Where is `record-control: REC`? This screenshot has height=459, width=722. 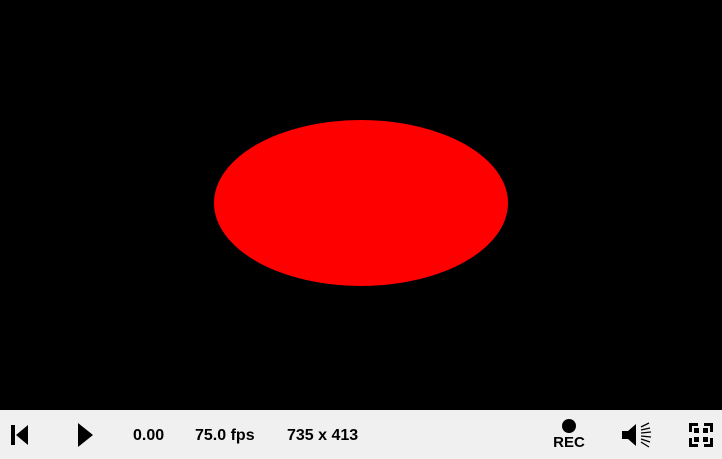
record-control: REC is located at coordinates (569, 434).